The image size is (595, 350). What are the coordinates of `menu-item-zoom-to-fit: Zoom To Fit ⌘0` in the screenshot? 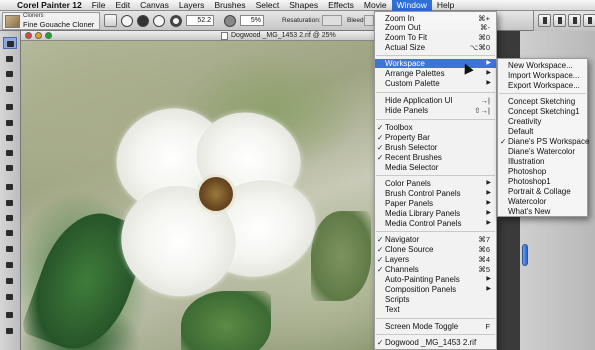 It's located at (435, 37).